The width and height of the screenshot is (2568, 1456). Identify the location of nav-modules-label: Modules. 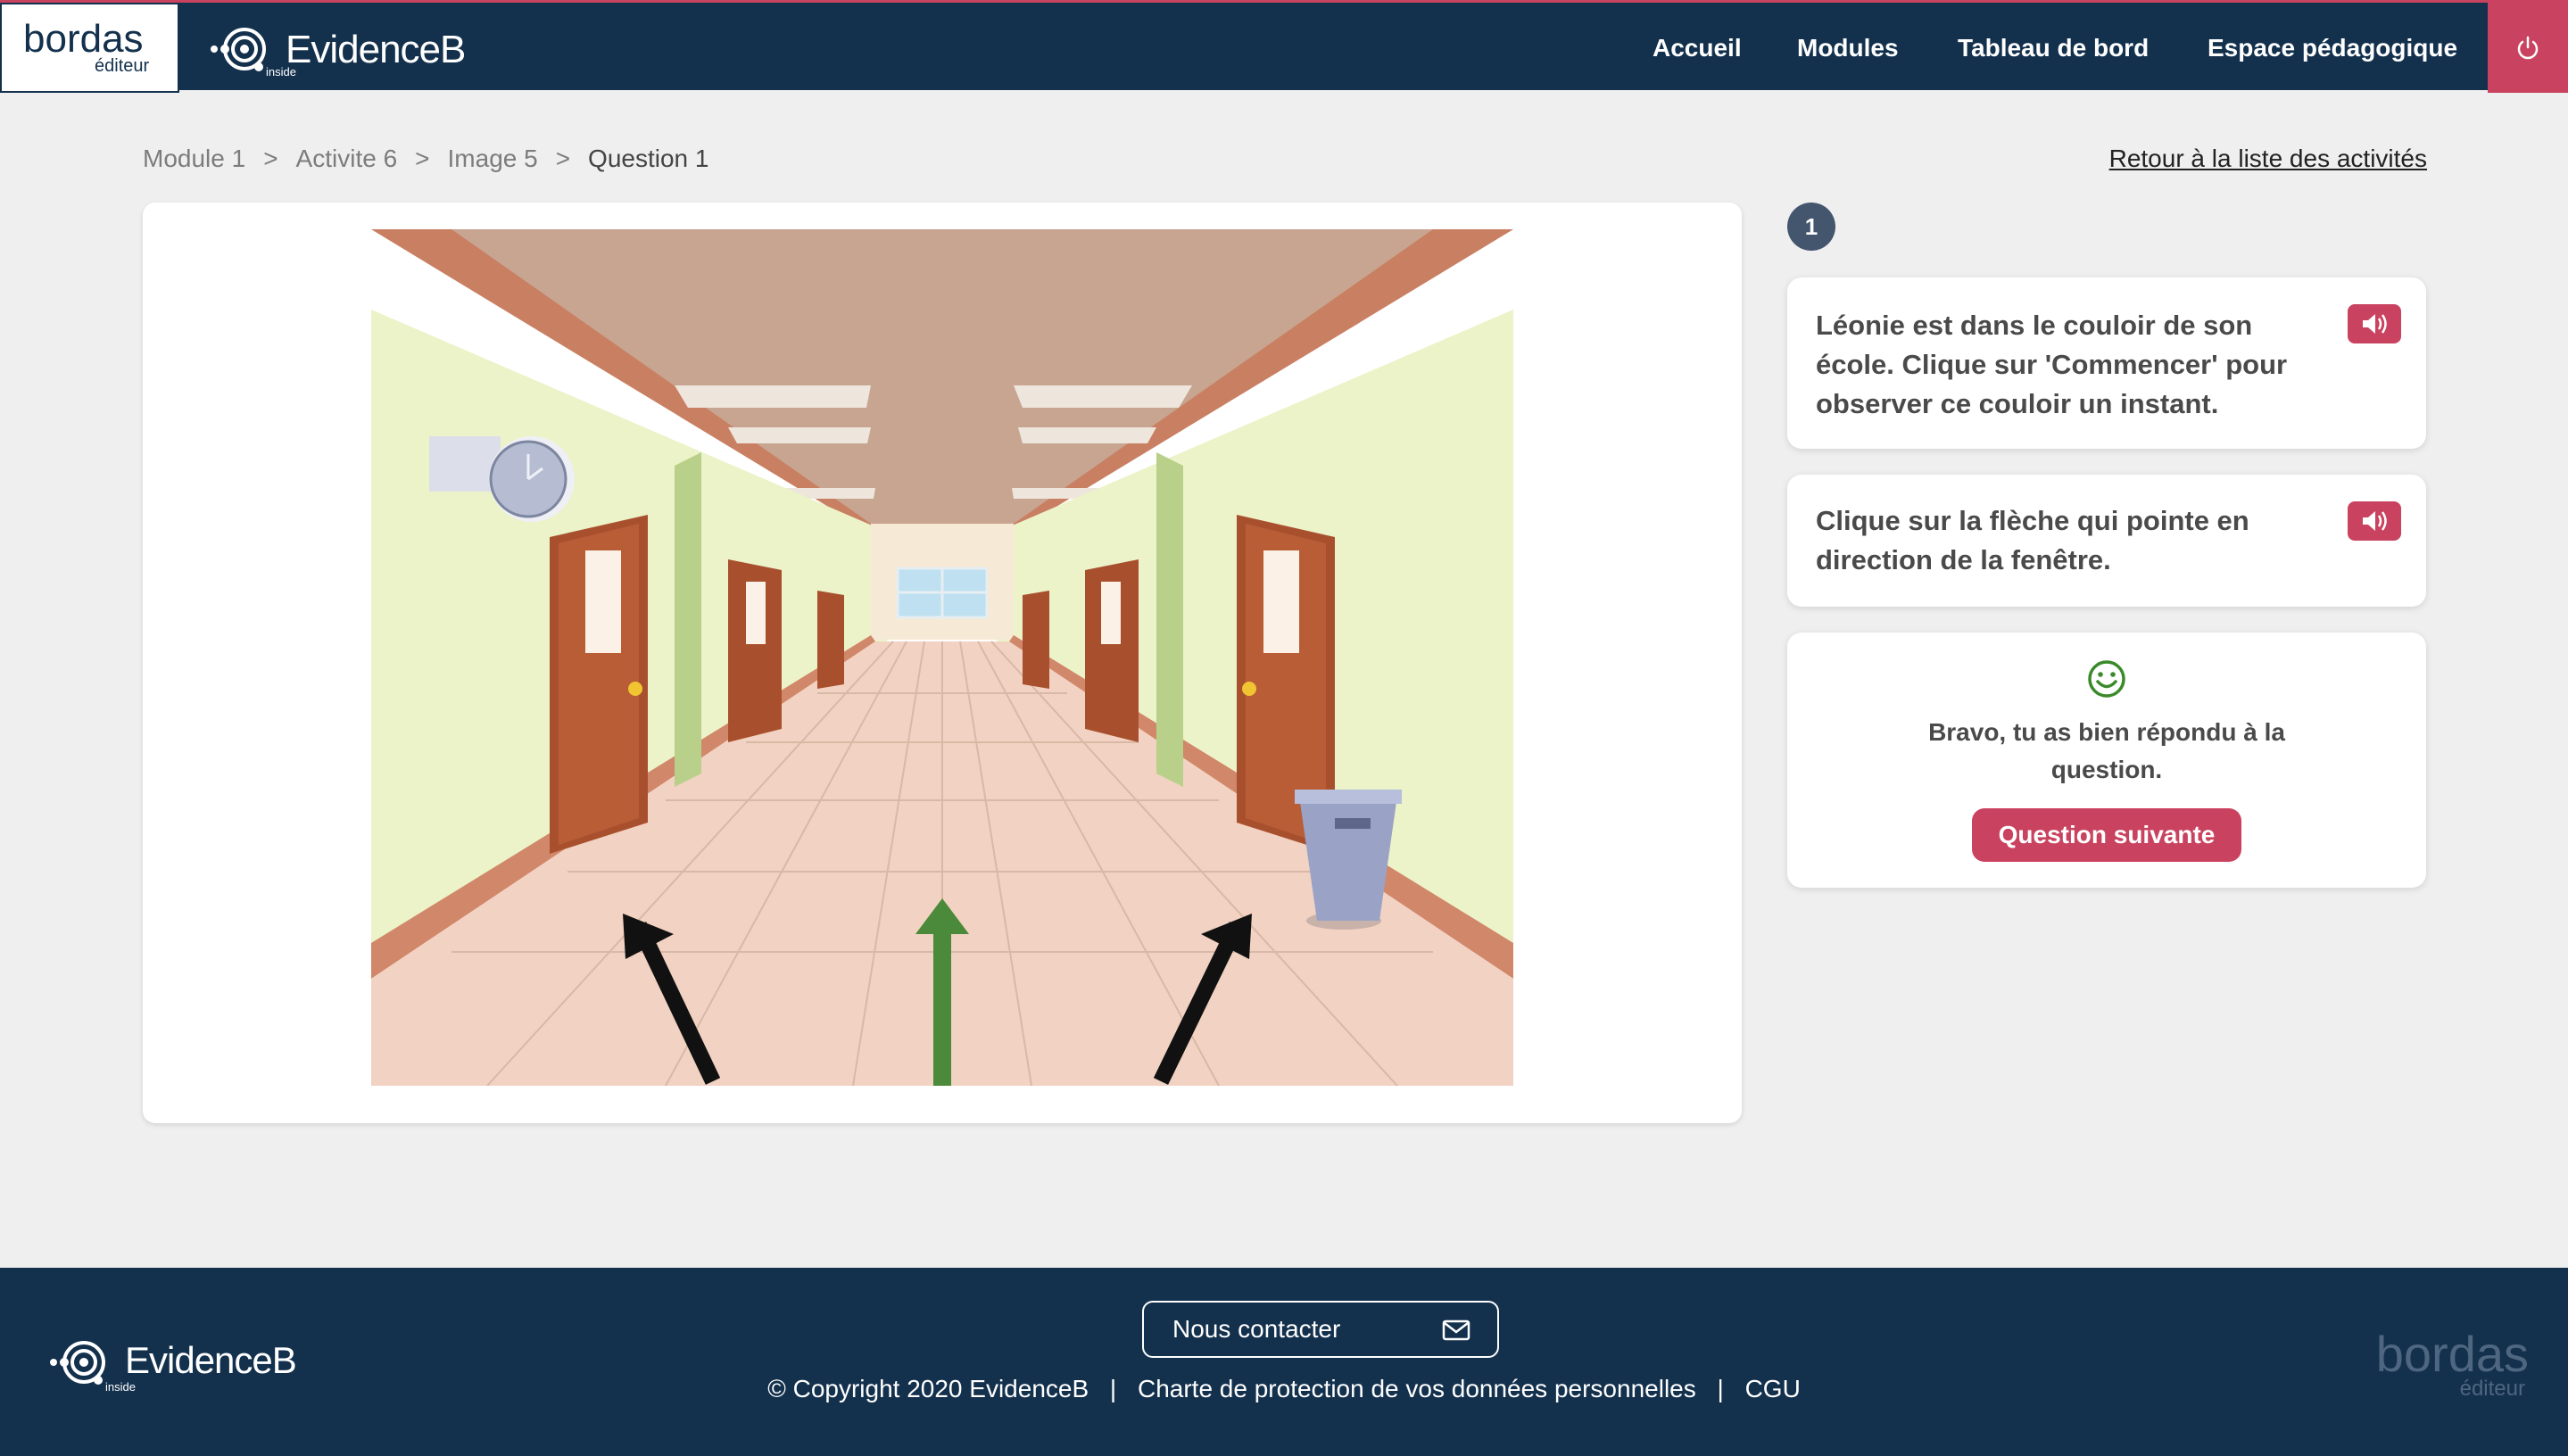
(1848, 48).